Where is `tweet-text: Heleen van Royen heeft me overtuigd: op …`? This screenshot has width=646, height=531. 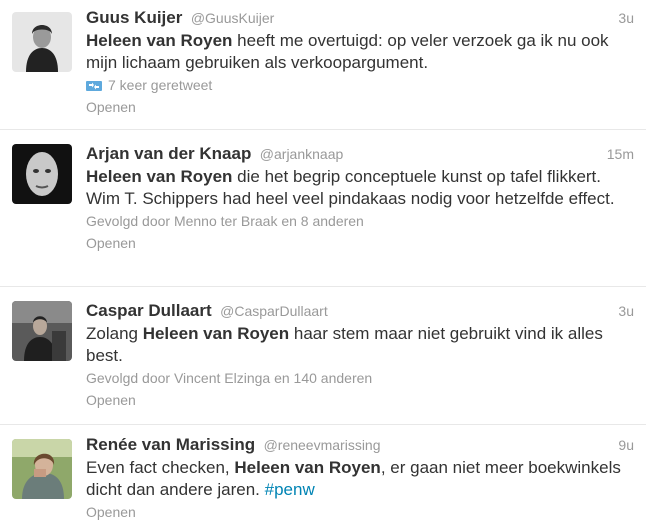 tweet-text: Heleen van Royen heeft me overtuigd: op … is located at coordinates (360, 52).